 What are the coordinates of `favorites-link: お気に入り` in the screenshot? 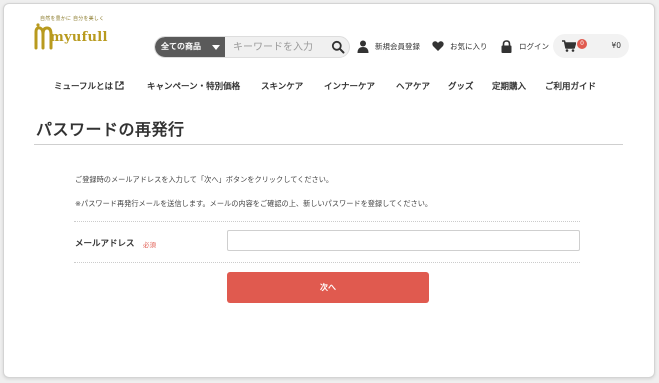 It's located at (462, 47).